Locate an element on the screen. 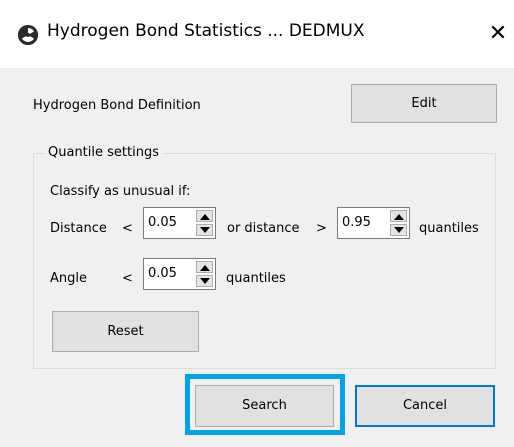 The width and height of the screenshot is (514, 447). angle-low-spinner: 0.05 is located at coordinates (179, 274).